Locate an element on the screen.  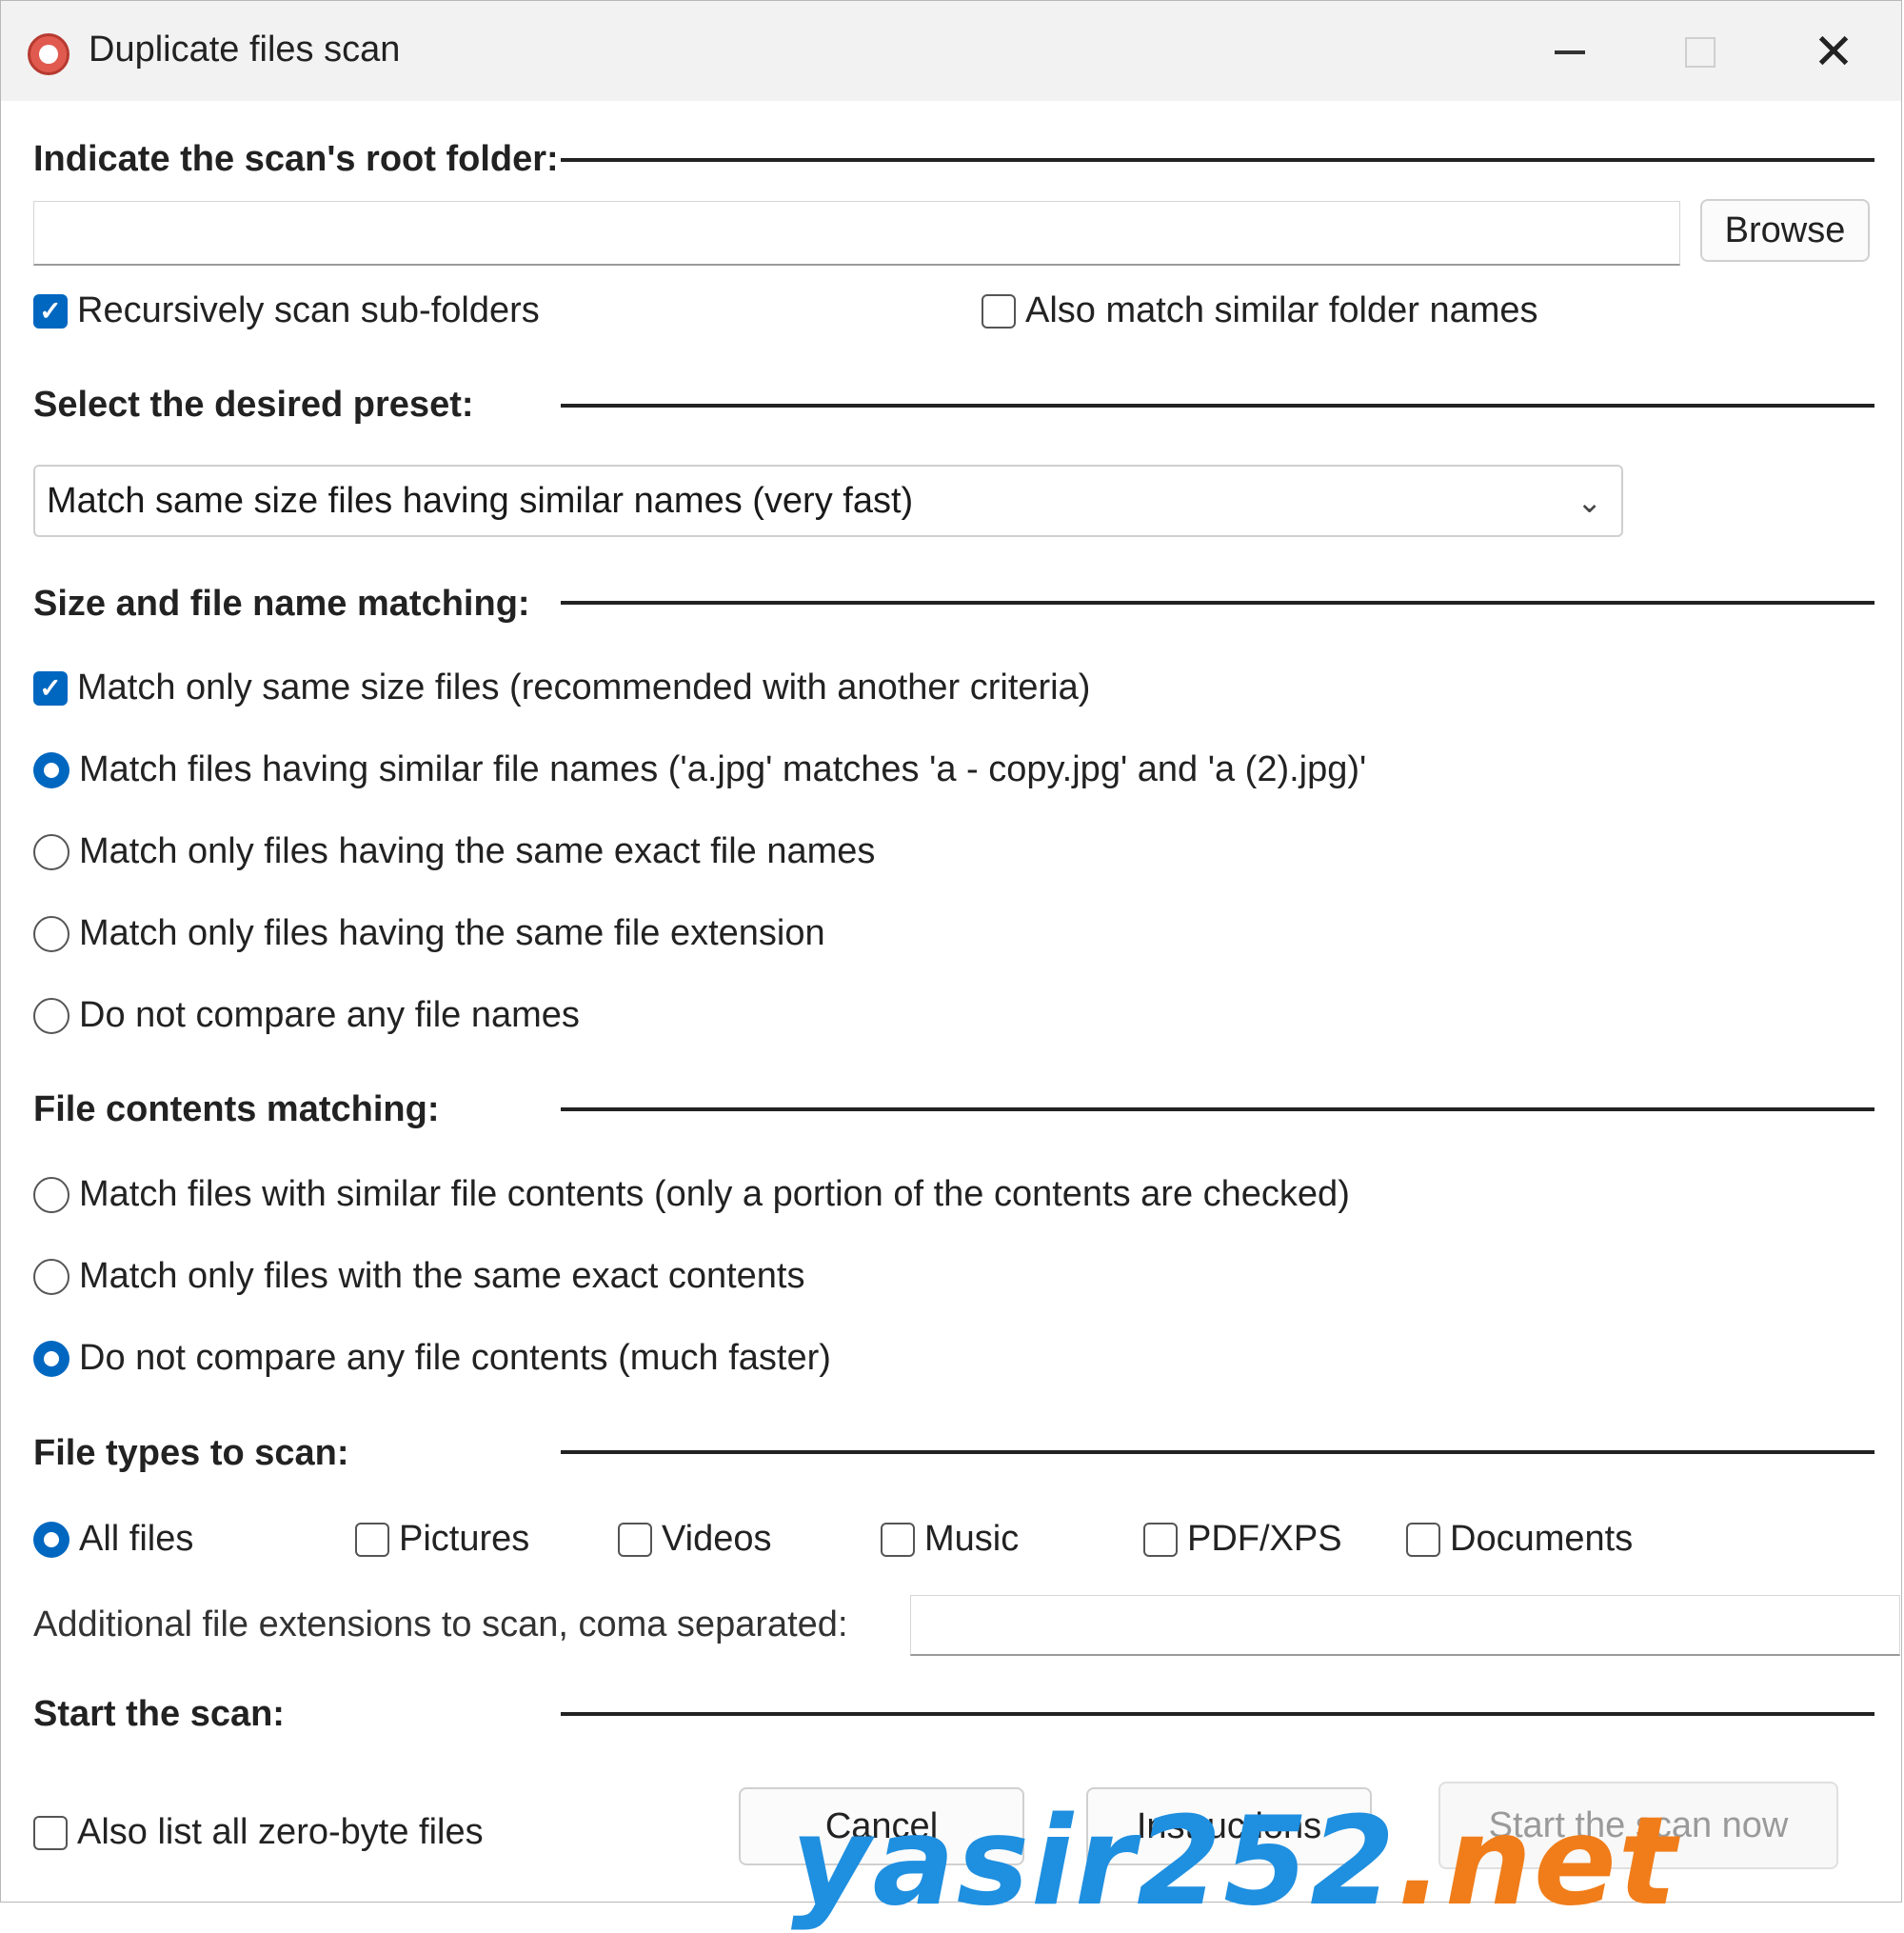
type-documents-checkbox: Documents is located at coordinates (1519, 1539).